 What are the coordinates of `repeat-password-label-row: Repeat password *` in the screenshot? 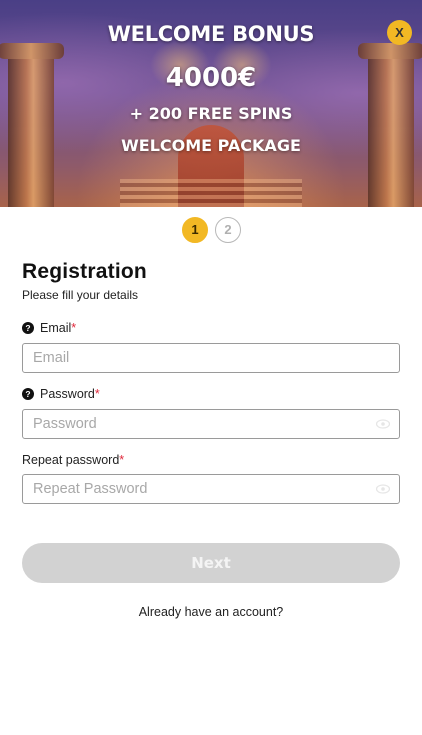 It's located at (73, 460).